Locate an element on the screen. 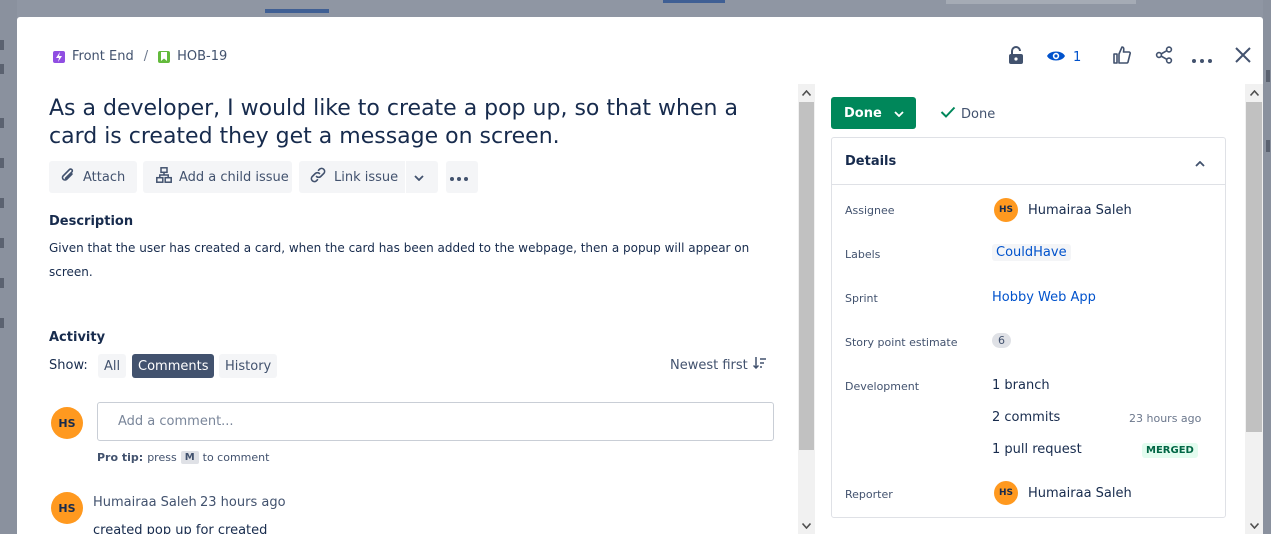  comment-body: created pop up for created is located at coordinates (180, 528).